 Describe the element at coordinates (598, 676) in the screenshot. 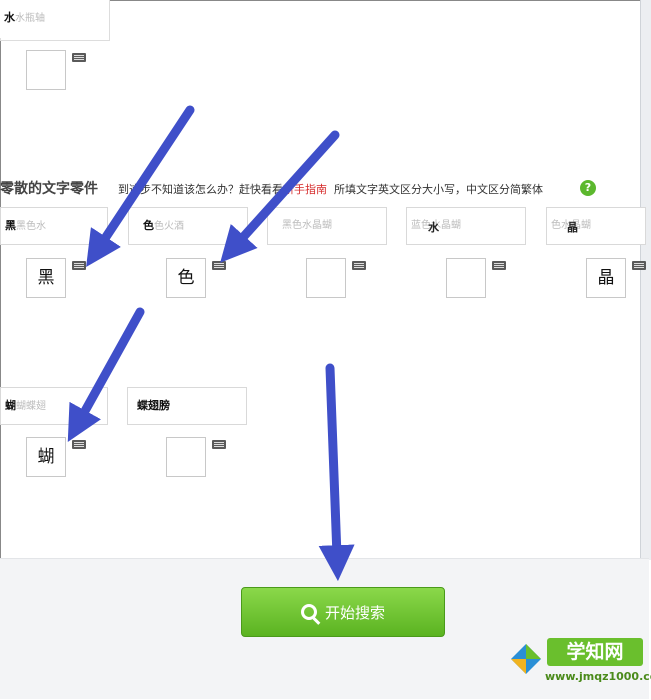

I see `watermark-url: www.jmqz1000.com` at that location.